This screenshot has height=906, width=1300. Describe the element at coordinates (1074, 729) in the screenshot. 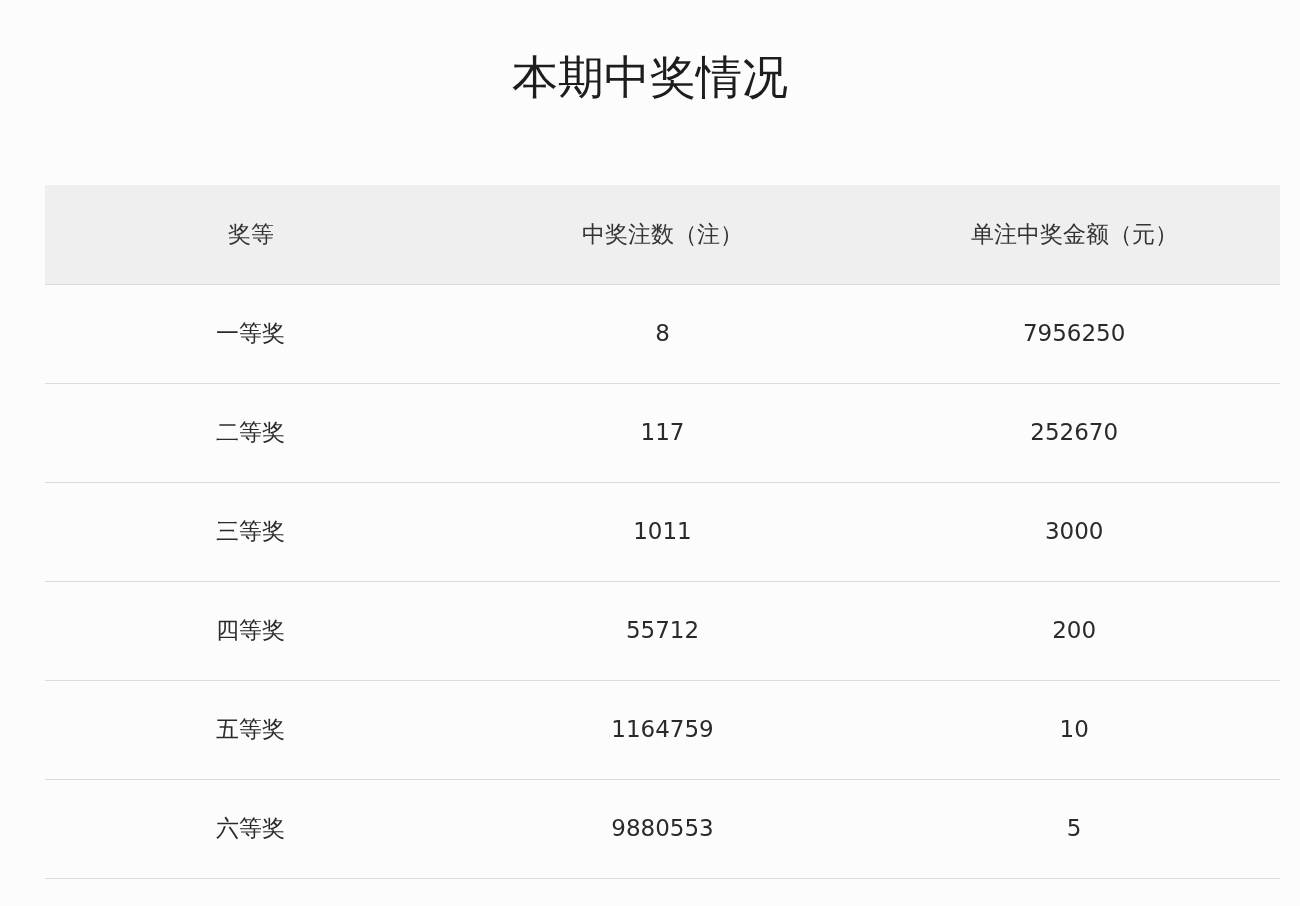

I see `table-cell: 10` at that location.